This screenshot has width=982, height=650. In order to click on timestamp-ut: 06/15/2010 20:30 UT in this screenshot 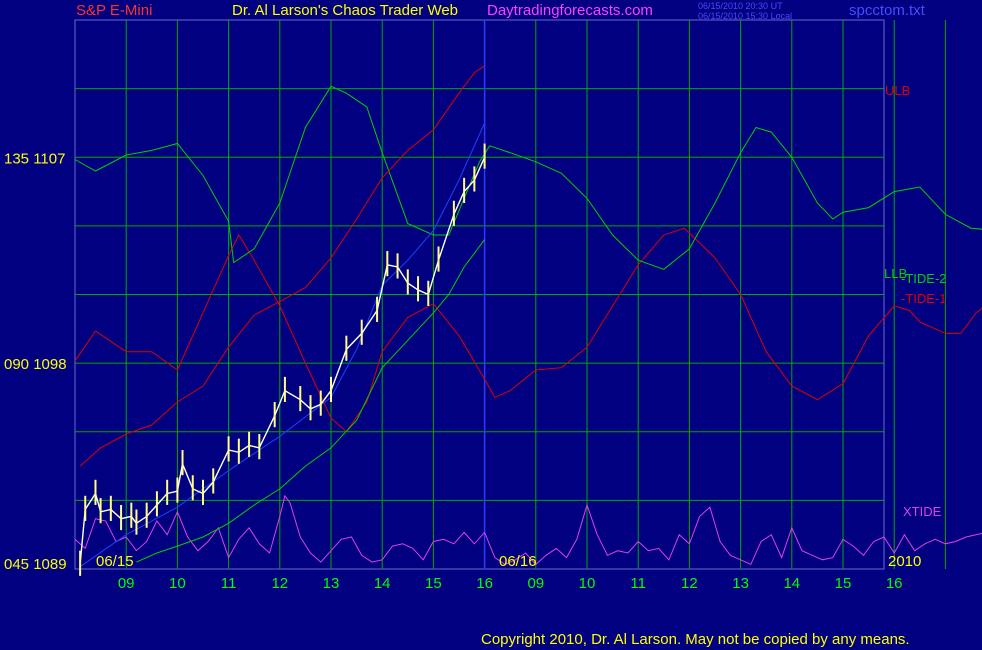, I will do `click(740, 6)`.